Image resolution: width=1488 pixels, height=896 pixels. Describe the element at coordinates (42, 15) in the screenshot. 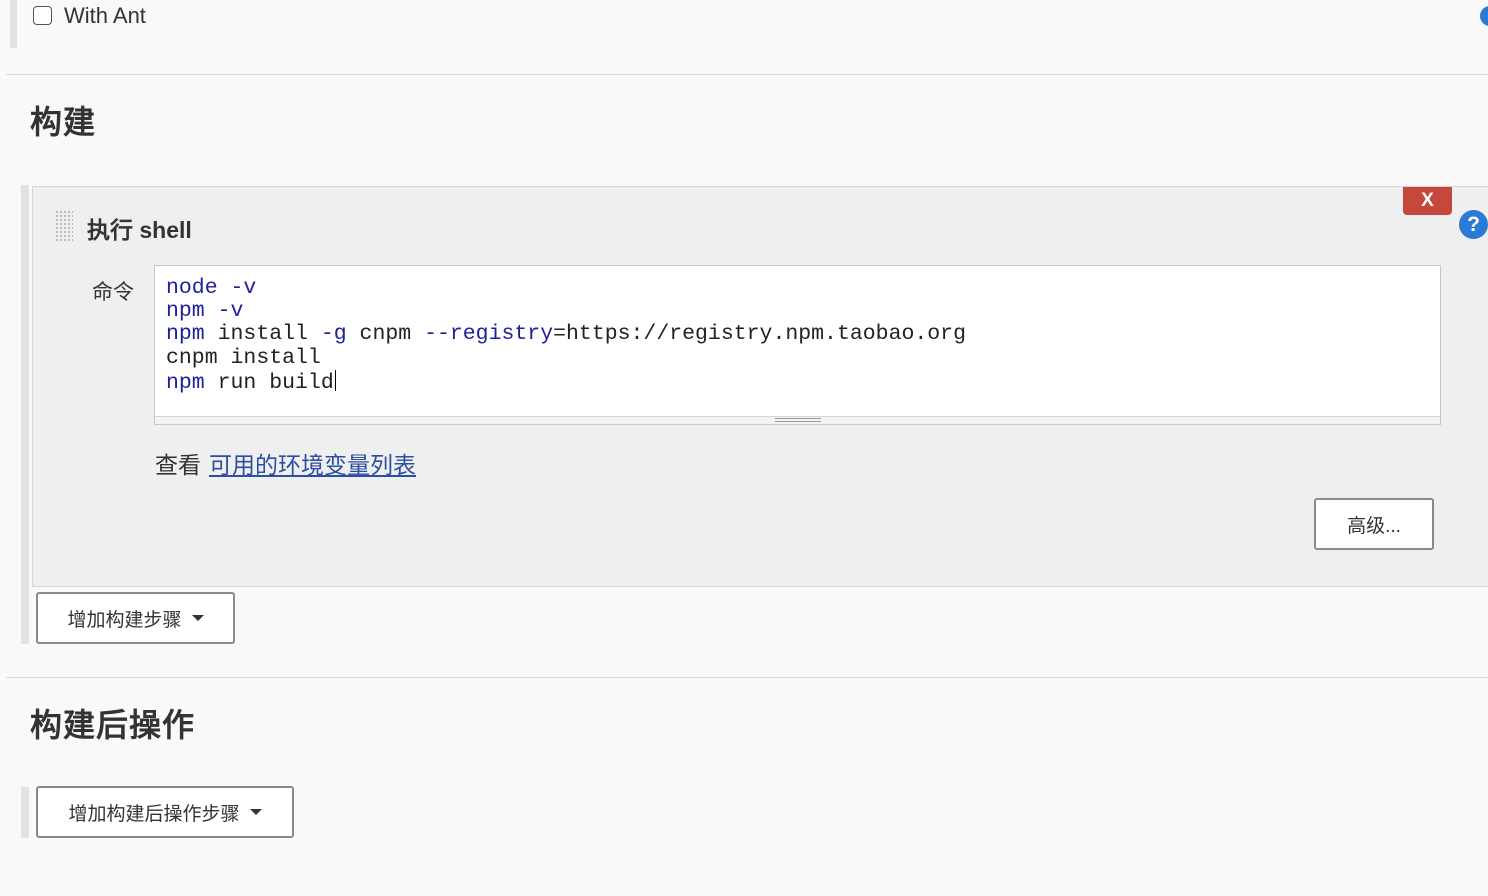

I see `with-ant-checkbox` at that location.